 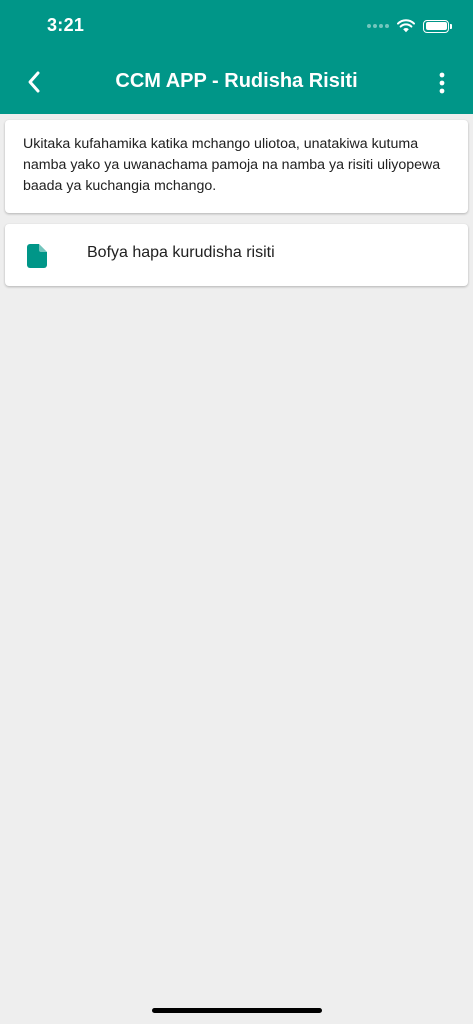 What do you see at coordinates (406, 26) in the screenshot?
I see `wifi-icon` at bounding box center [406, 26].